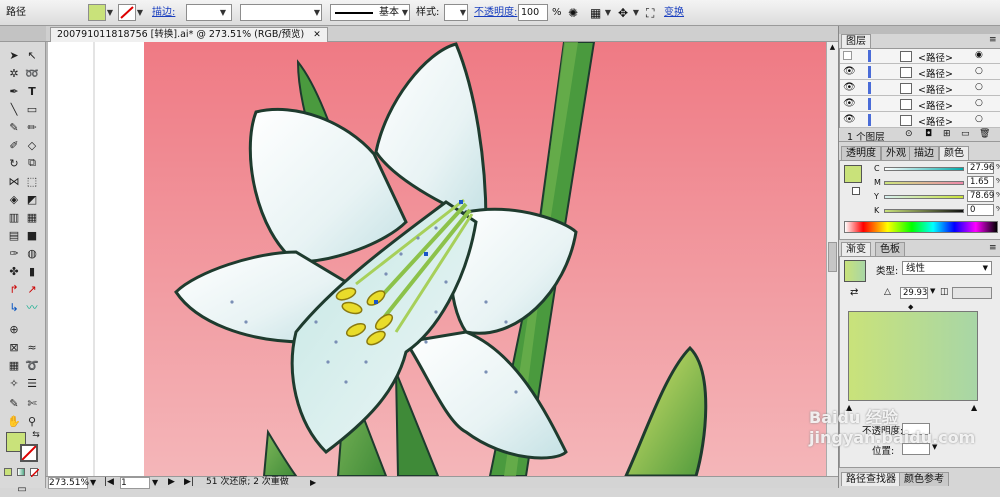  Describe the element at coordinates (993, 248) in the screenshot. I see `gradient-menu-icon: ≡` at that location.